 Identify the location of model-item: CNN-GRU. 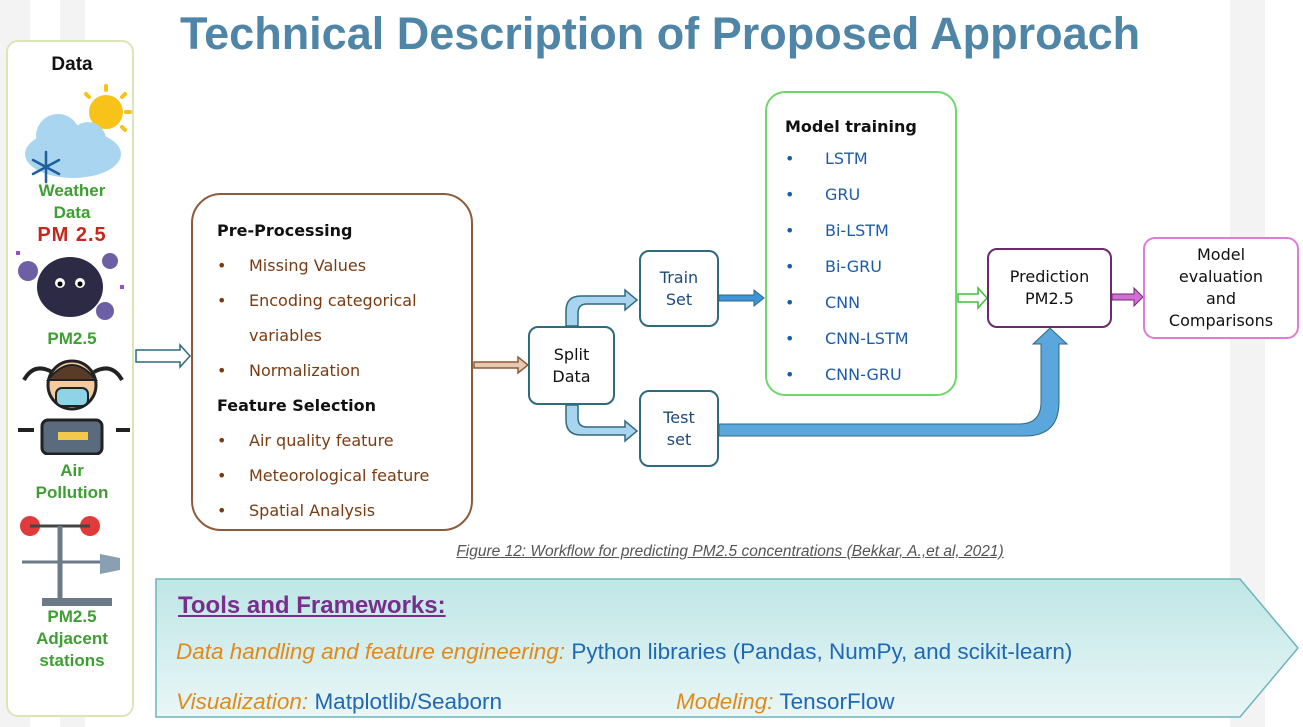
(865, 375).